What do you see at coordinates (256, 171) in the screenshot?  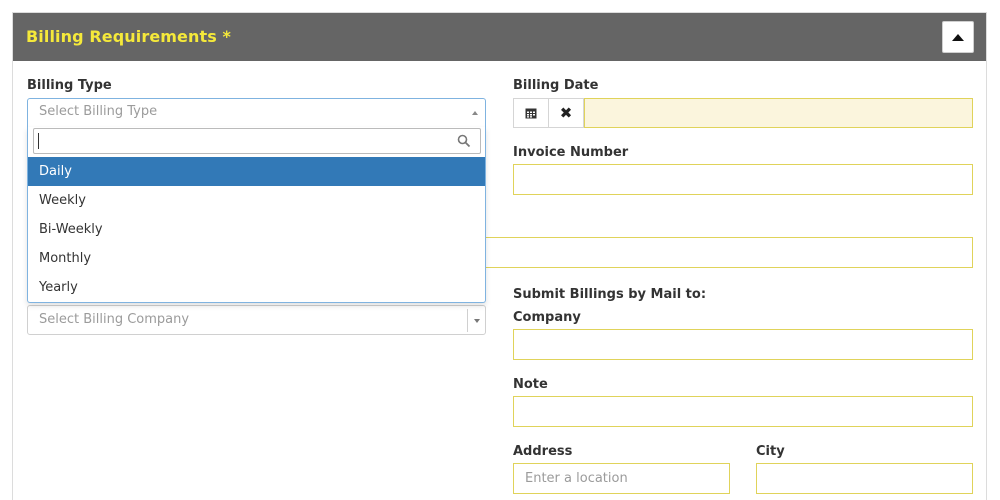 I see `option-daily: Daily` at bounding box center [256, 171].